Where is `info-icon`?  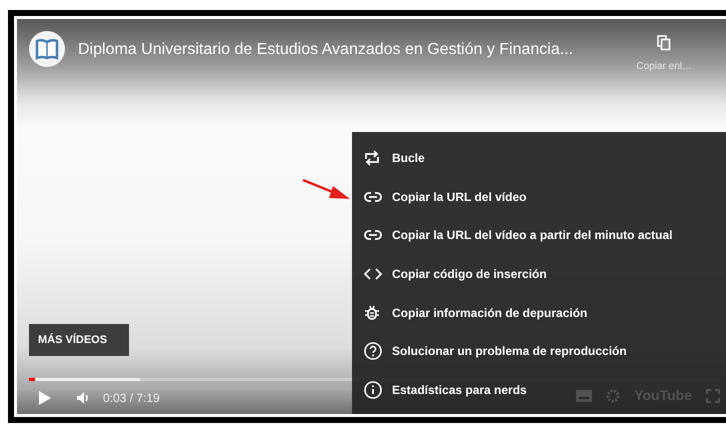
info-icon is located at coordinates (373, 389).